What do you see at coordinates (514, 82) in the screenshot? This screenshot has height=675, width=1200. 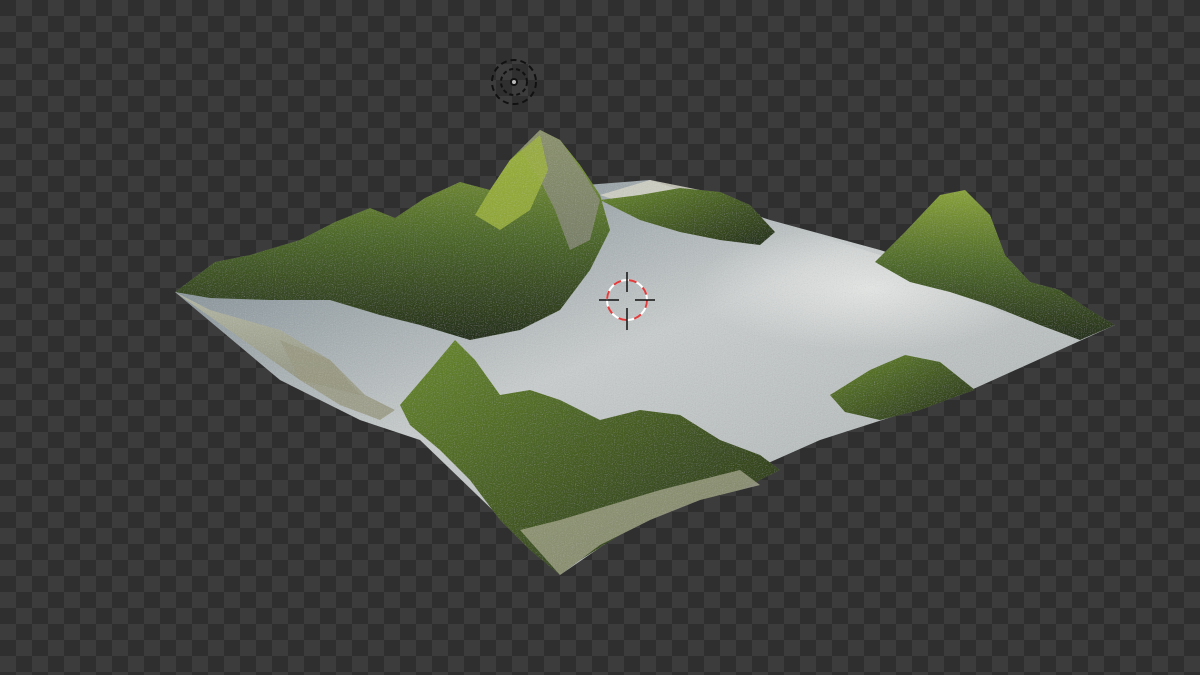 I see `light-icon` at bounding box center [514, 82].